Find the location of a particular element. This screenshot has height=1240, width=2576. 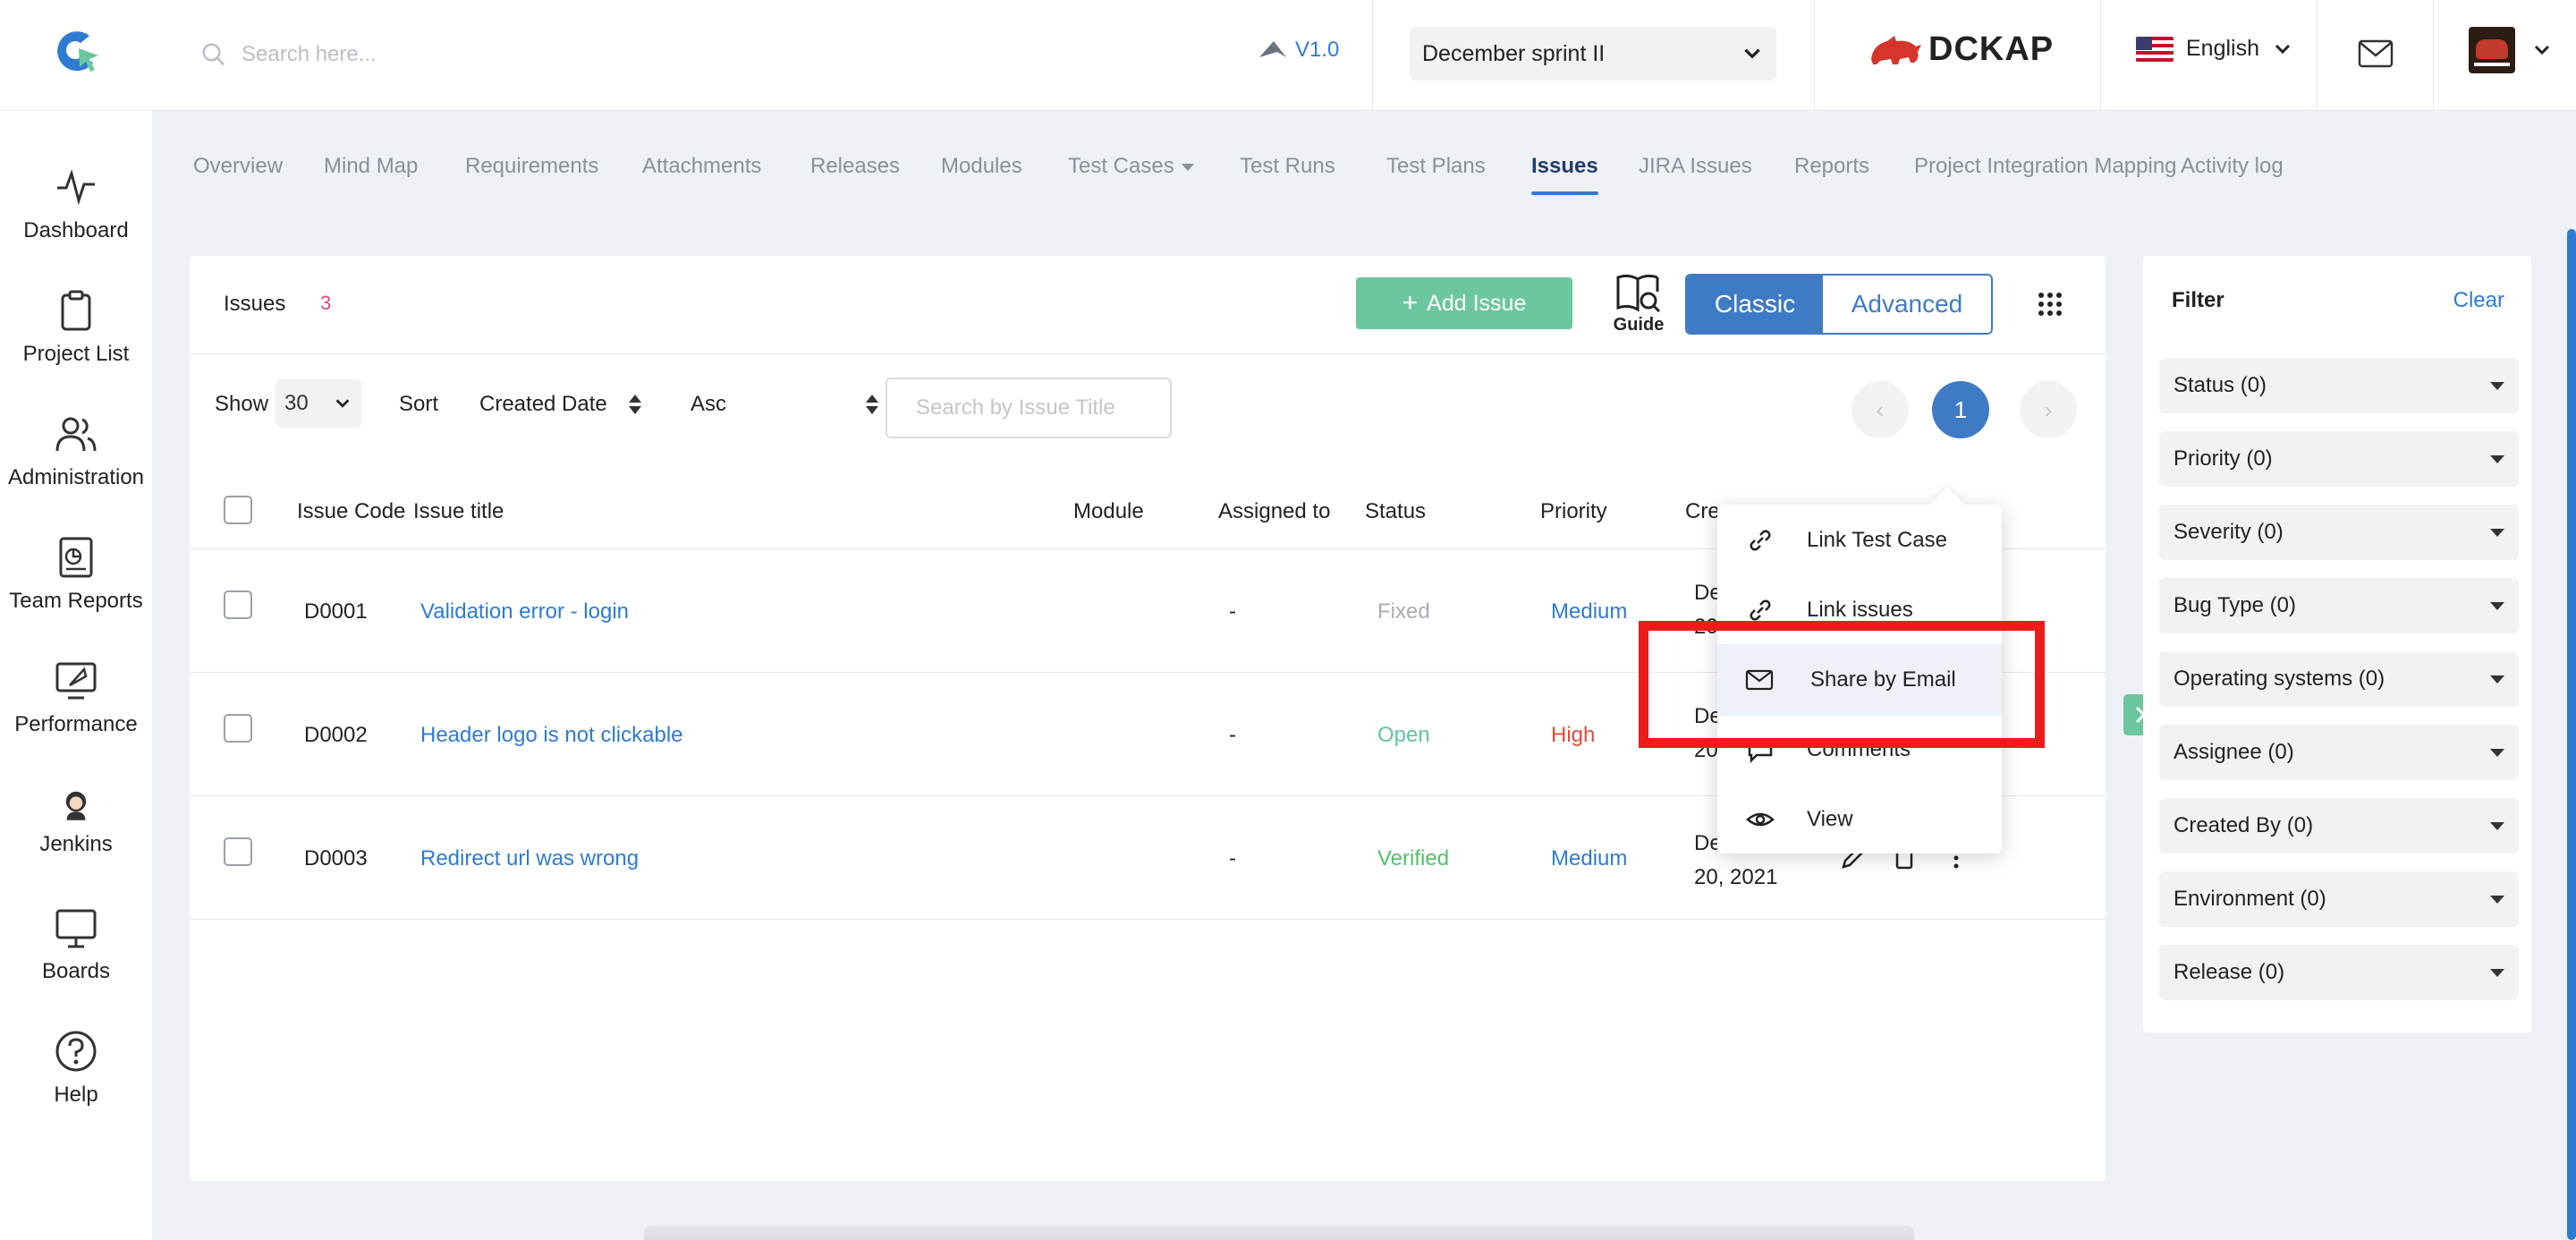

sprint-select: December sprint II is located at coordinates (1593, 54).